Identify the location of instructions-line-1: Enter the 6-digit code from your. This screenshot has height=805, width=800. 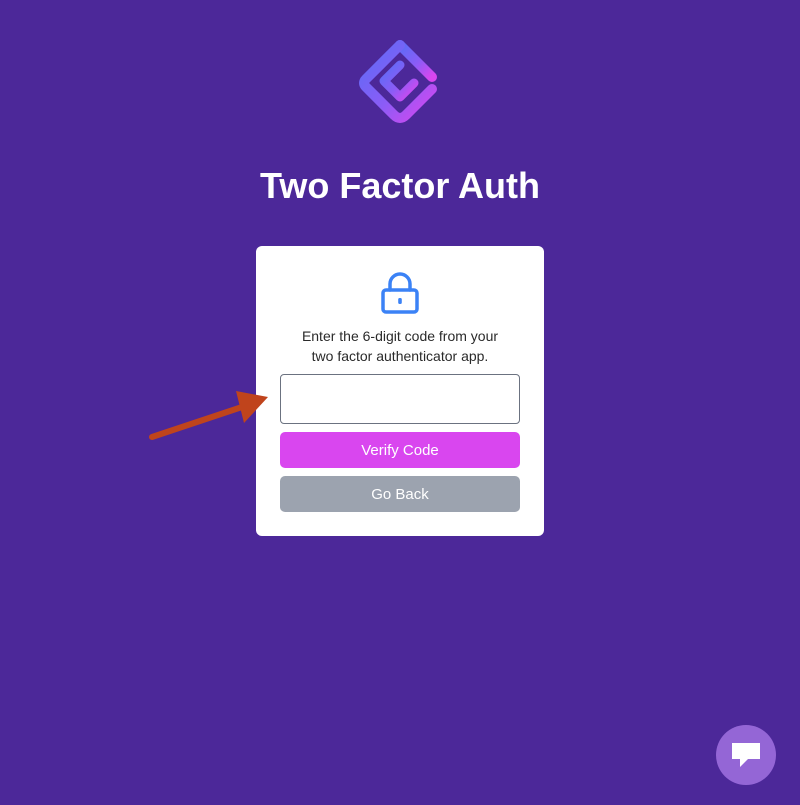
(400, 336).